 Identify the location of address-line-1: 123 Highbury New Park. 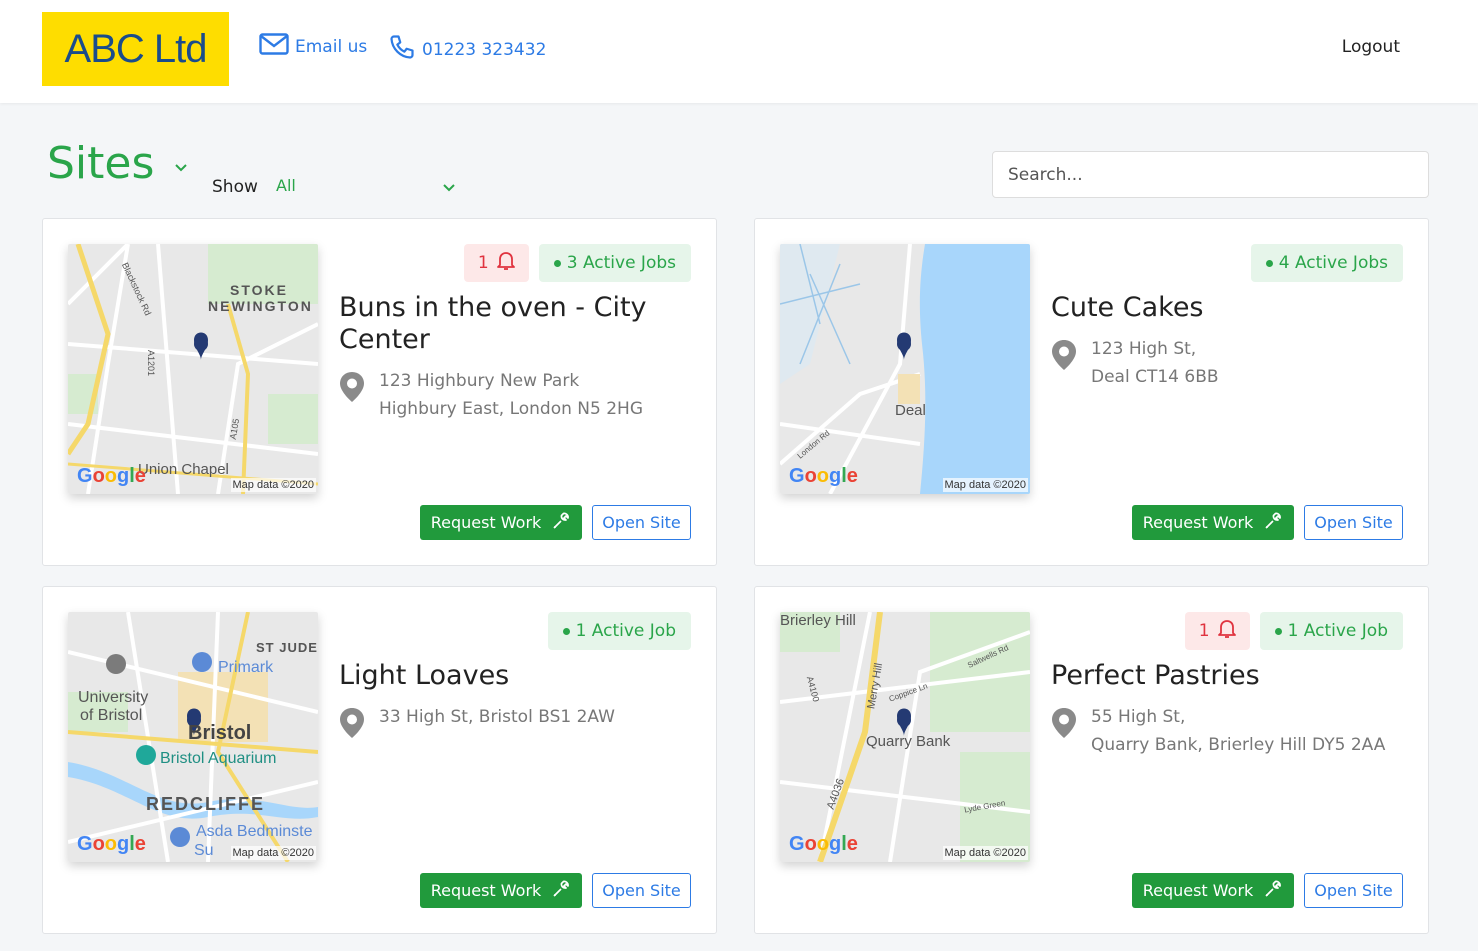
(479, 381).